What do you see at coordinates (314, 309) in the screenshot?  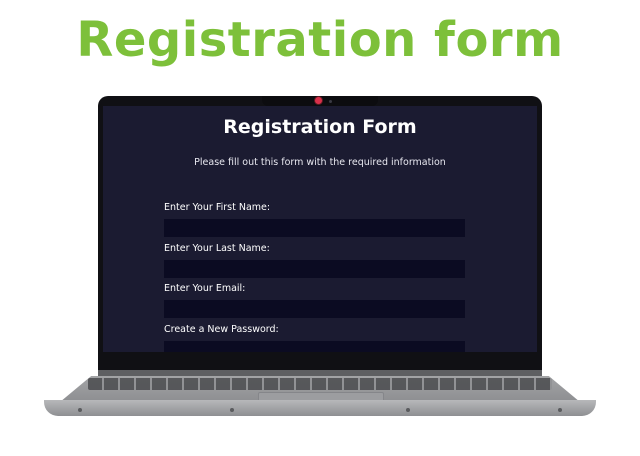 I see `email-field` at bounding box center [314, 309].